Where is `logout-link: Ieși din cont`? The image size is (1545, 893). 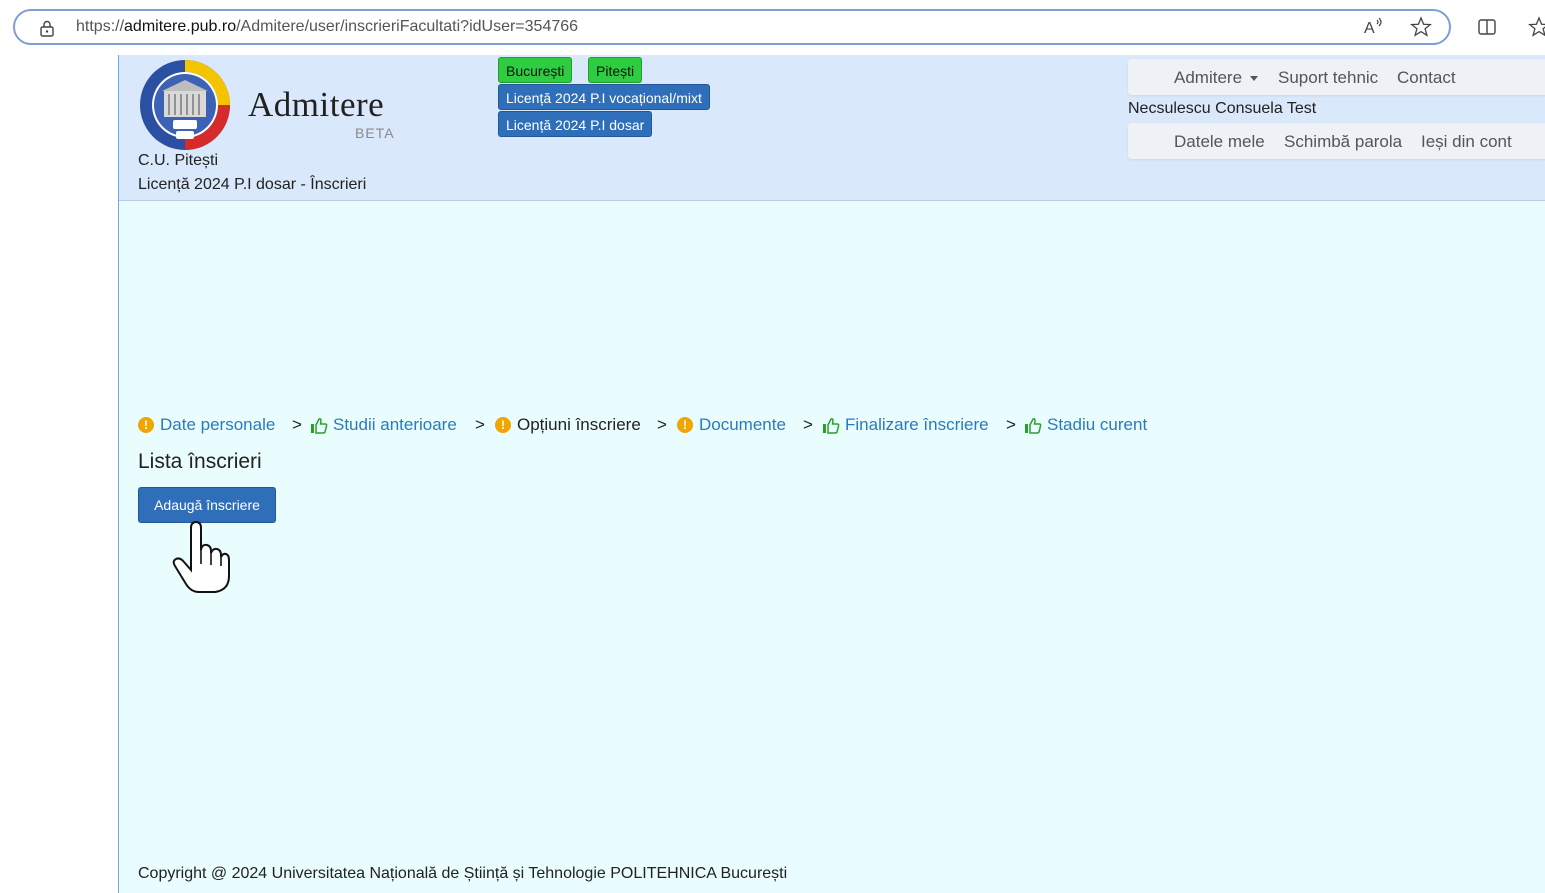 logout-link: Ieși din cont is located at coordinates (1466, 142).